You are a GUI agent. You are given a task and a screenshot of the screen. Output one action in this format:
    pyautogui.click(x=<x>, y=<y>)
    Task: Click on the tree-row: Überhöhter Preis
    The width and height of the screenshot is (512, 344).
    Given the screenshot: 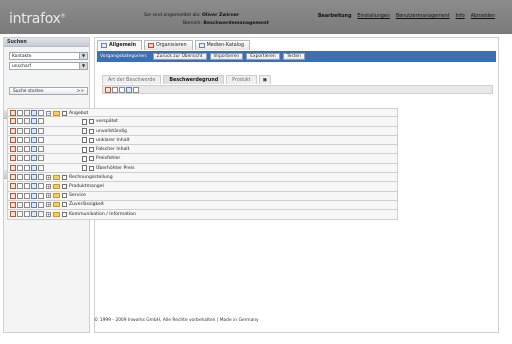 What is the action you would take?
    pyautogui.click(x=202, y=168)
    